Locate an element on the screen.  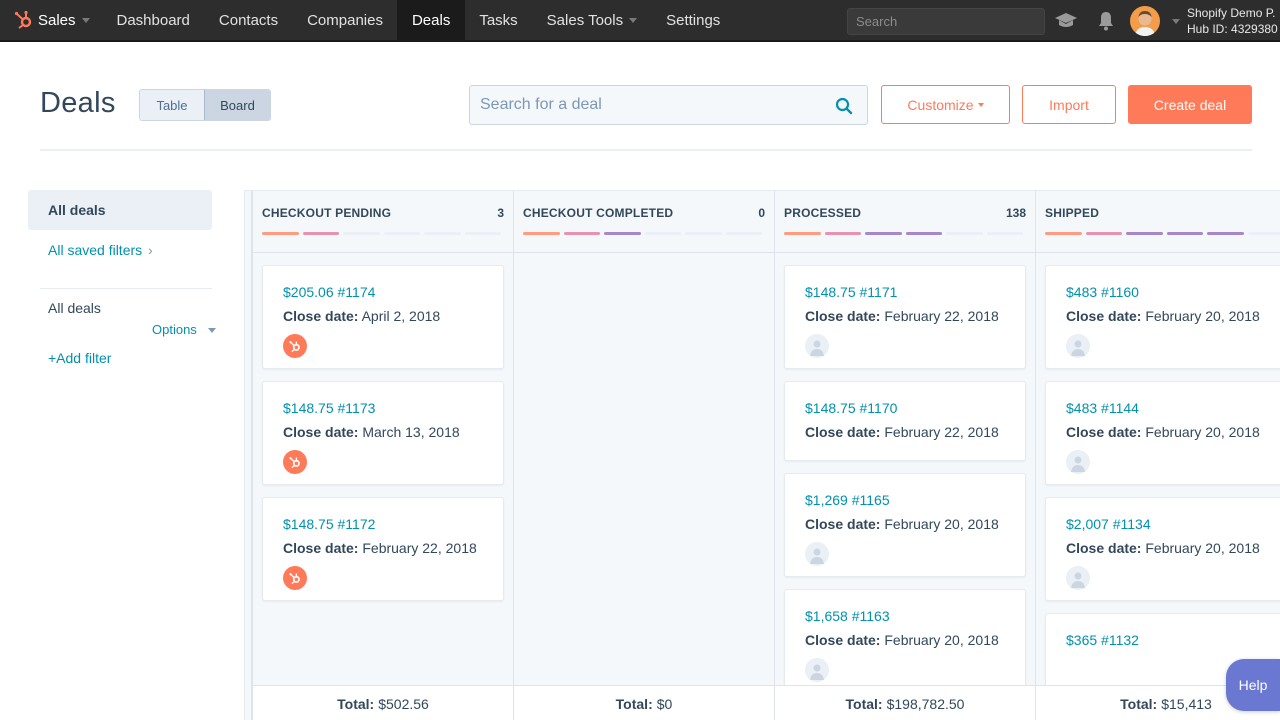
deal-card: $483 #1160 Close date: February 20, 2018 is located at coordinates (1162, 317).